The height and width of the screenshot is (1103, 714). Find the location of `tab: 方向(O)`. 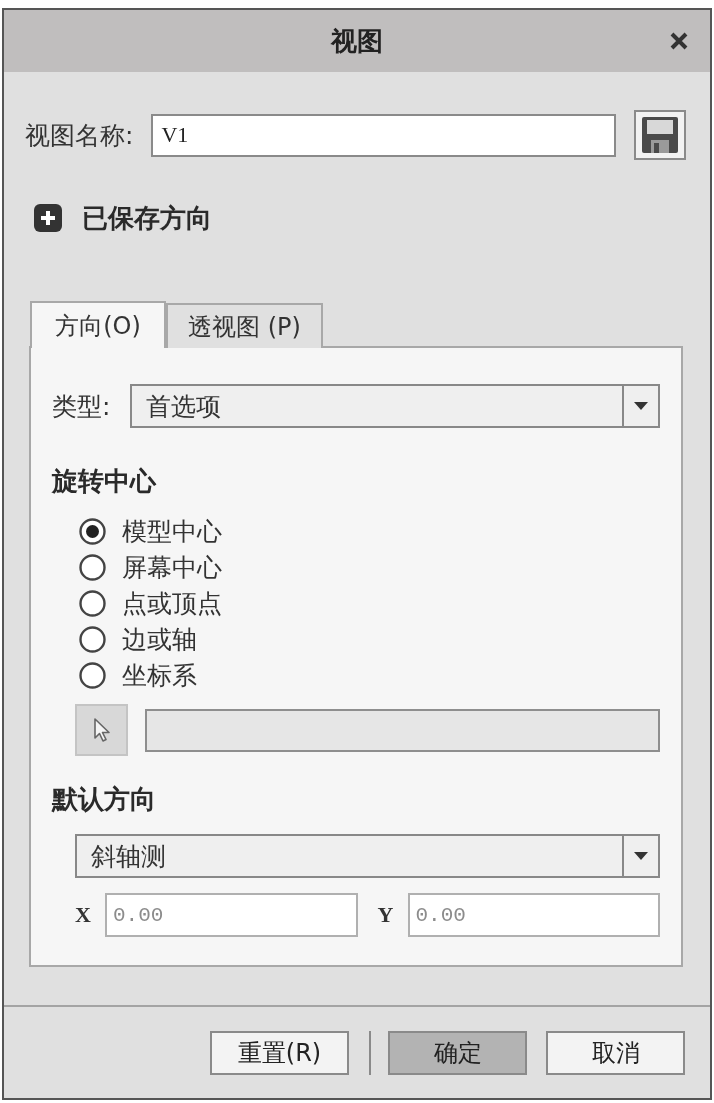

tab: 方向(O) is located at coordinates (98, 324).